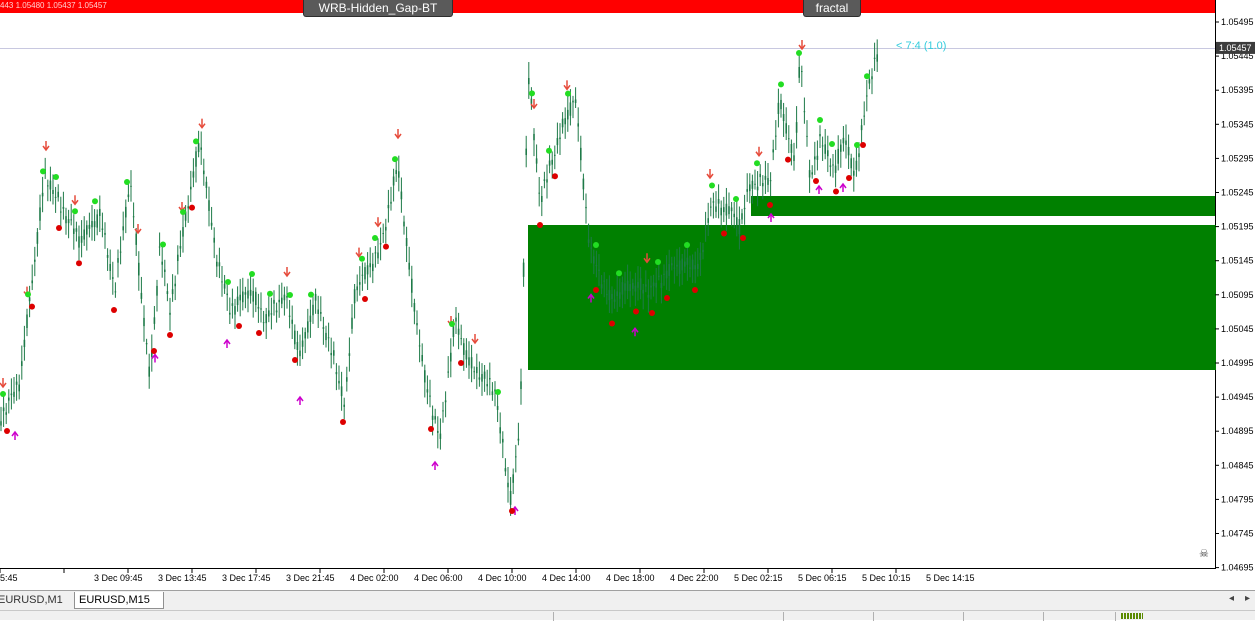 This screenshot has width=1255, height=621. What do you see at coordinates (1237, 363) in the screenshot?
I see `price-tick-label: 1.04995` at bounding box center [1237, 363].